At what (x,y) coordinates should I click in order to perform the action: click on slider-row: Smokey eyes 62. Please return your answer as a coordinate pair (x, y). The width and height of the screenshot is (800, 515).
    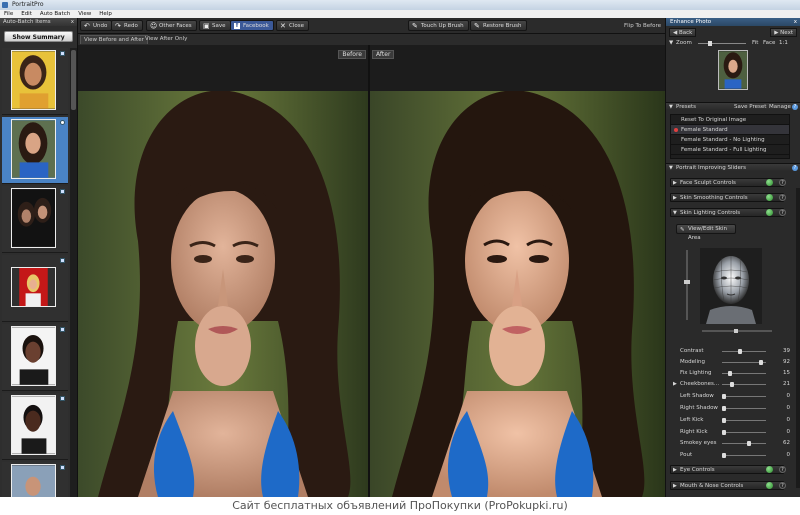
    Looking at the image, I should click on (730, 443).